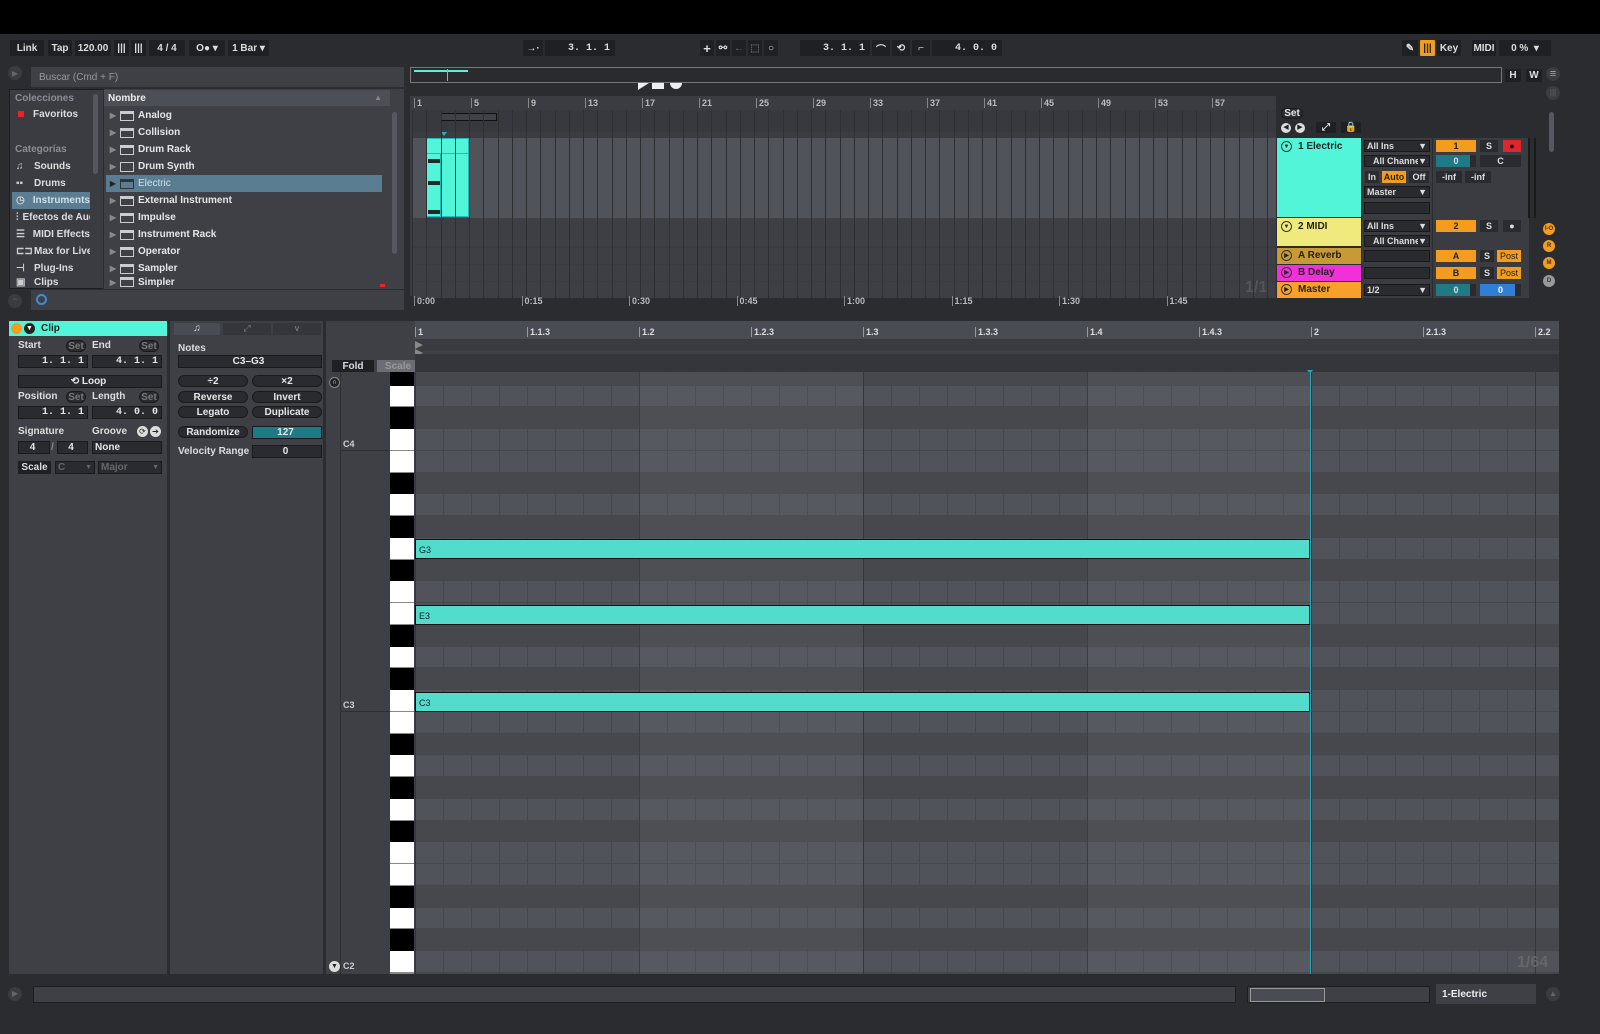 This screenshot has width=1600, height=1034. I want to click on tap-tempo-button: Tap, so click(60, 48).